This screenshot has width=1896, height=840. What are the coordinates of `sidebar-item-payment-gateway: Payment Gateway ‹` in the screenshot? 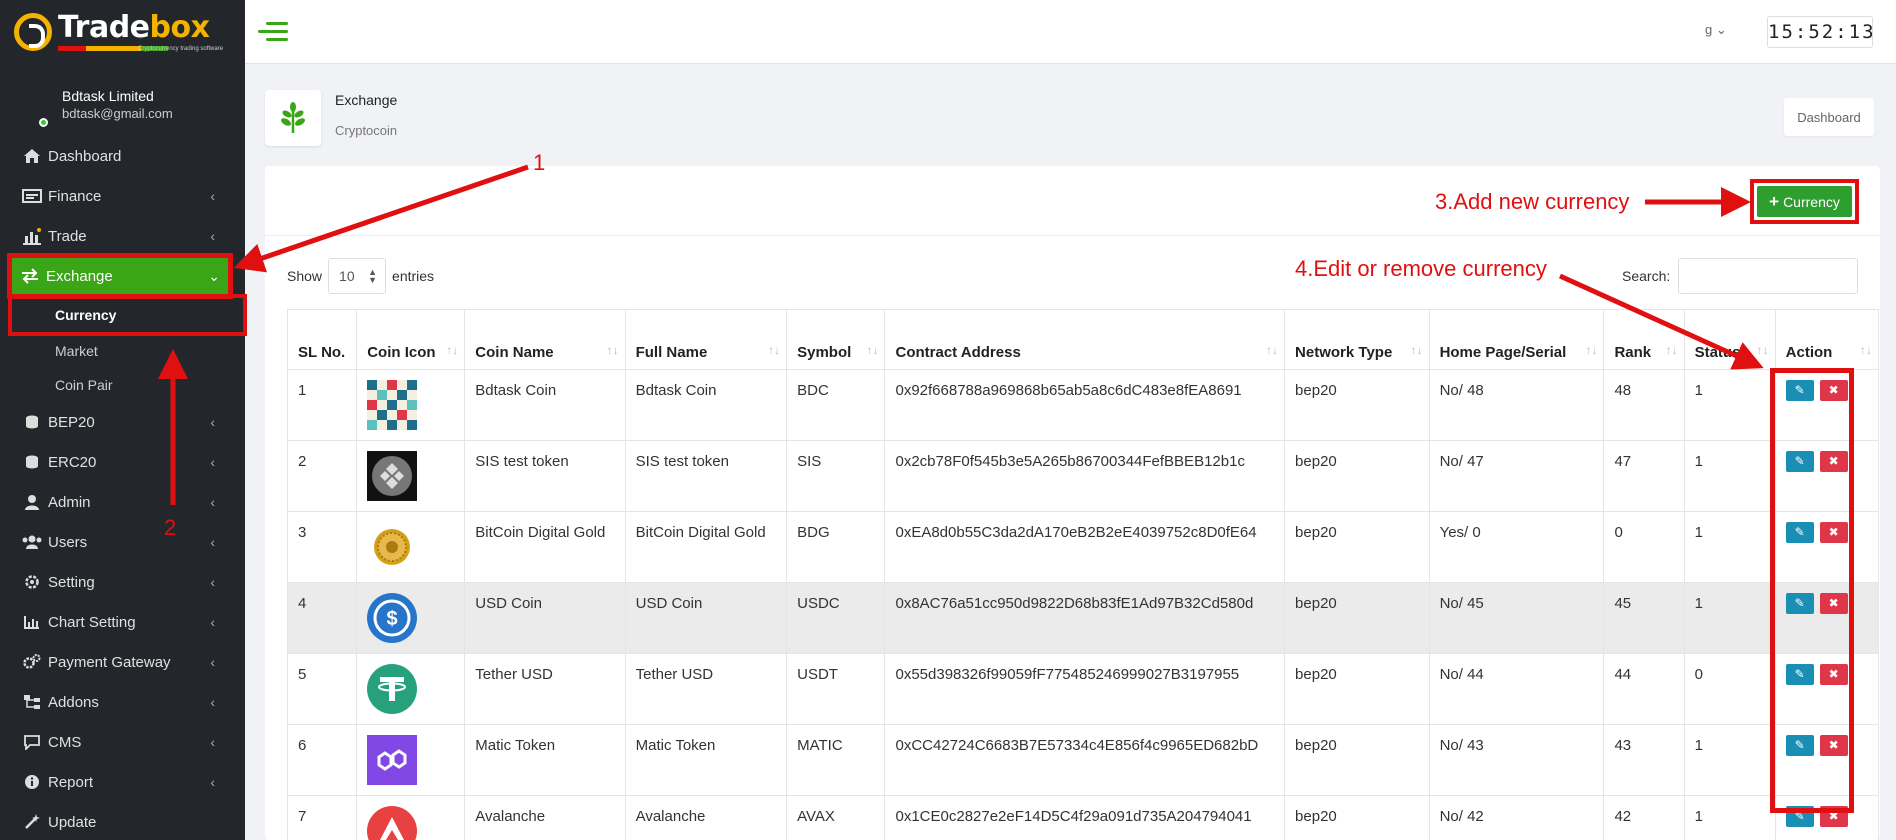 It's located at (122, 662).